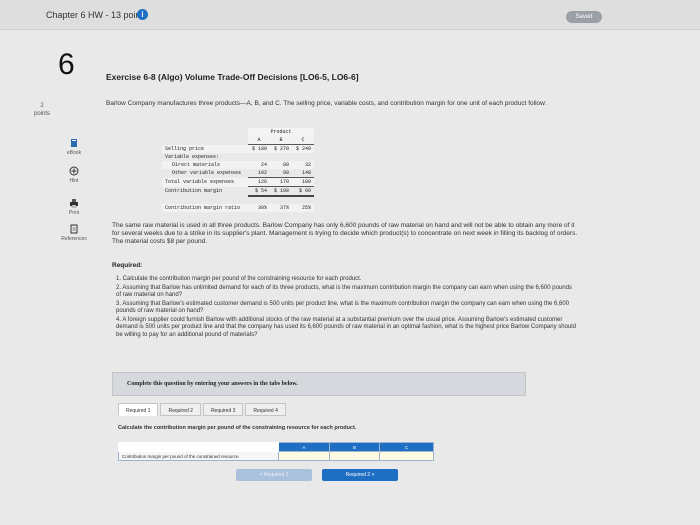  What do you see at coordinates (196, 165) in the screenshot?
I see `row-label: Direct materials` at bounding box center [196, 165].